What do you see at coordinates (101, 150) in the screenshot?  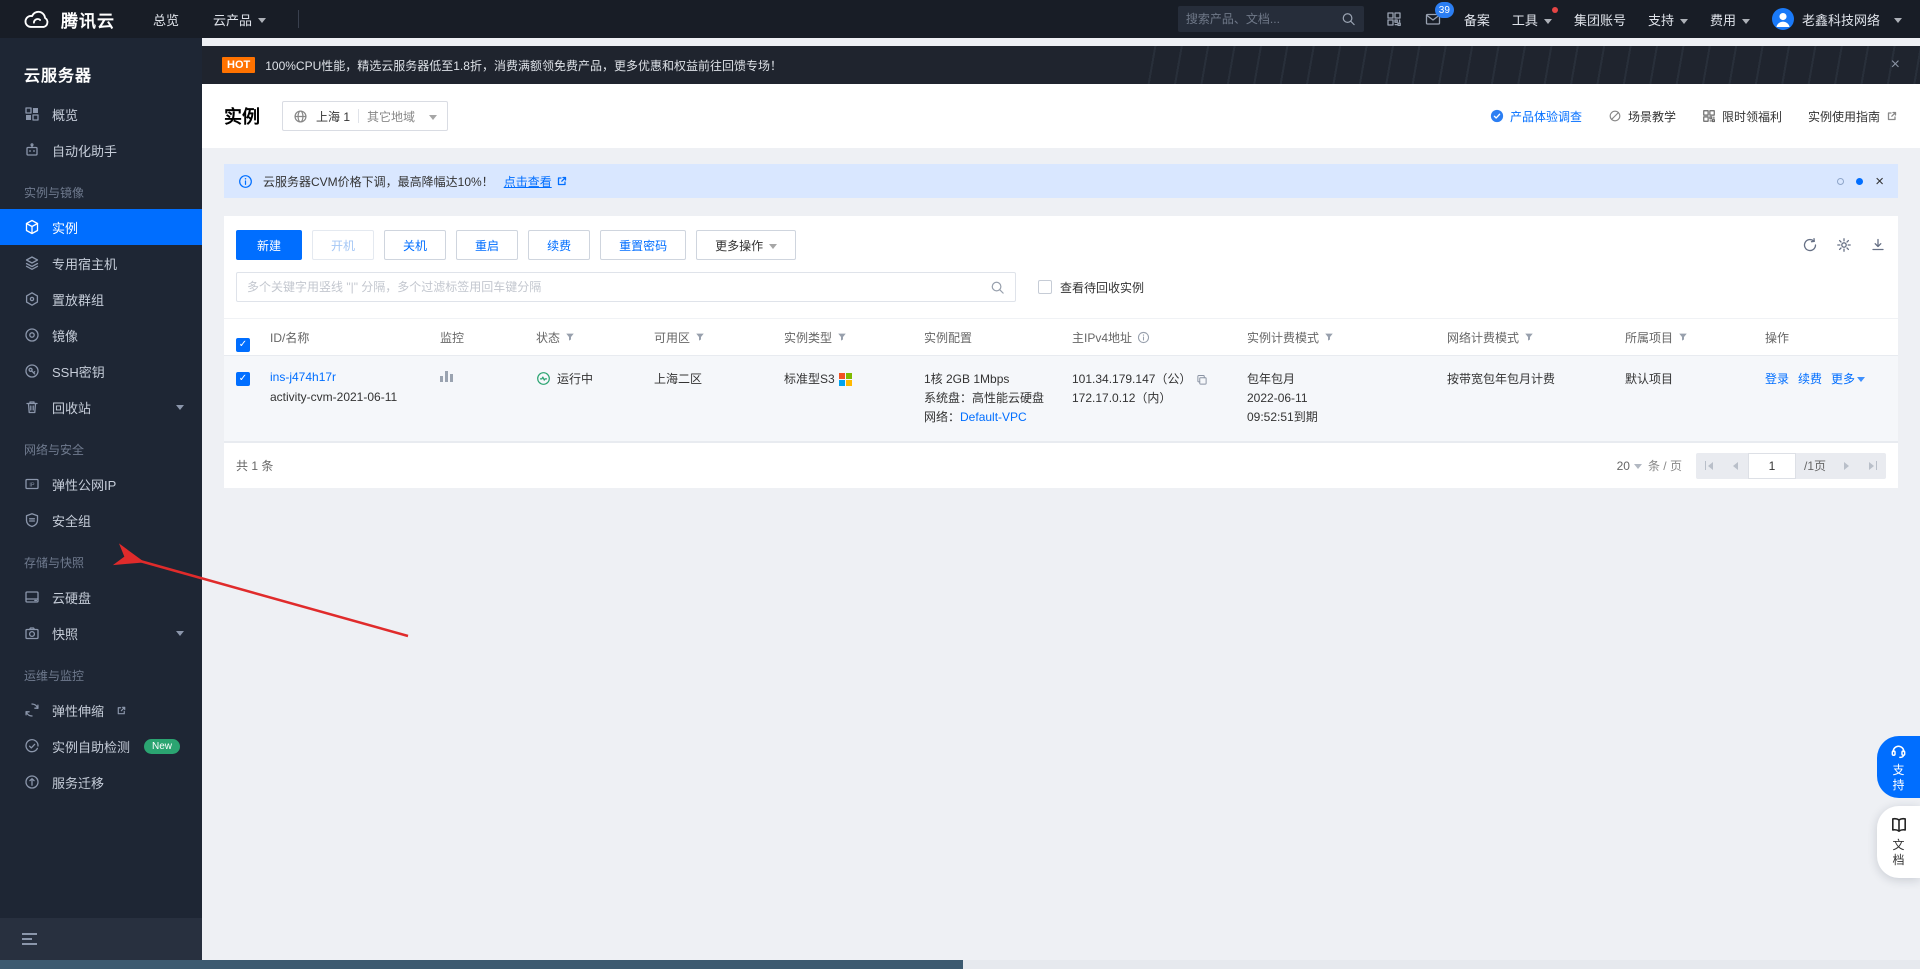 I see `sidebar-item-automation: 自动化助手` at bounding box center [101, 150].